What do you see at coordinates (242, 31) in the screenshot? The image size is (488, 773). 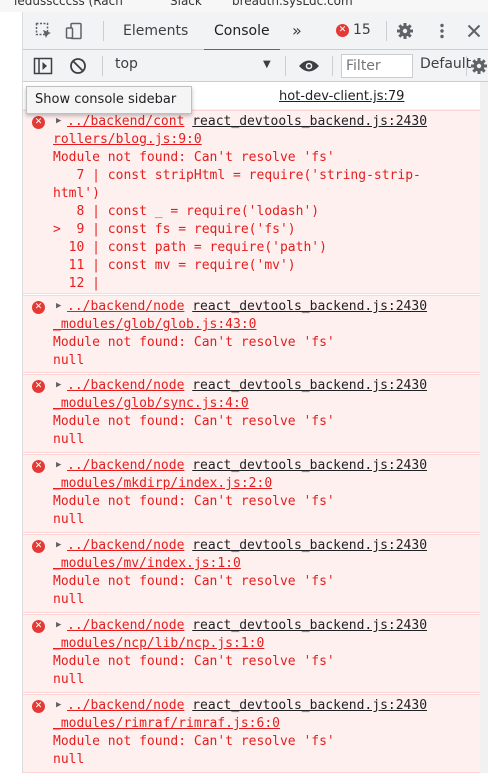 I see `tab-console: Console` at bounding box center [242, 31].